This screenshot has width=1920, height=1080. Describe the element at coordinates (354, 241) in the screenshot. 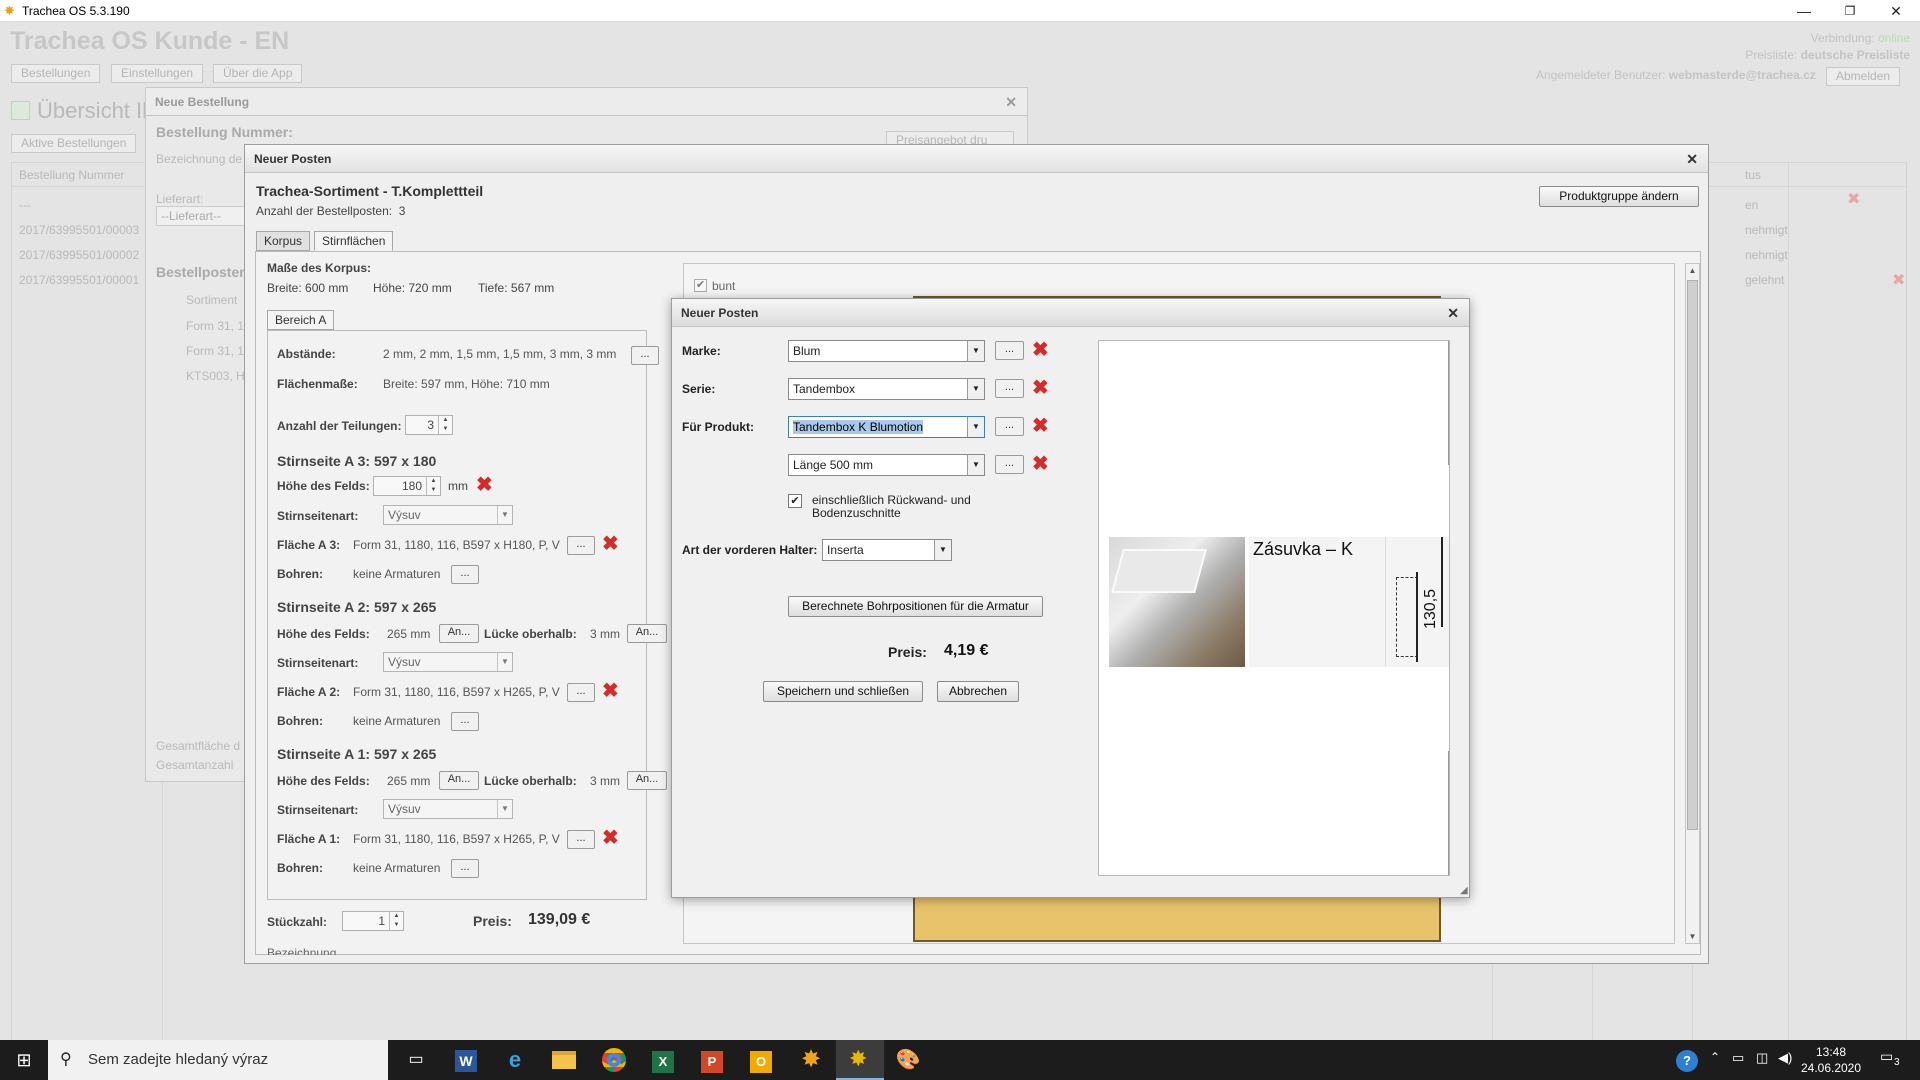

I see `tab-stirnflaechen: Stirnflächen` at that location.